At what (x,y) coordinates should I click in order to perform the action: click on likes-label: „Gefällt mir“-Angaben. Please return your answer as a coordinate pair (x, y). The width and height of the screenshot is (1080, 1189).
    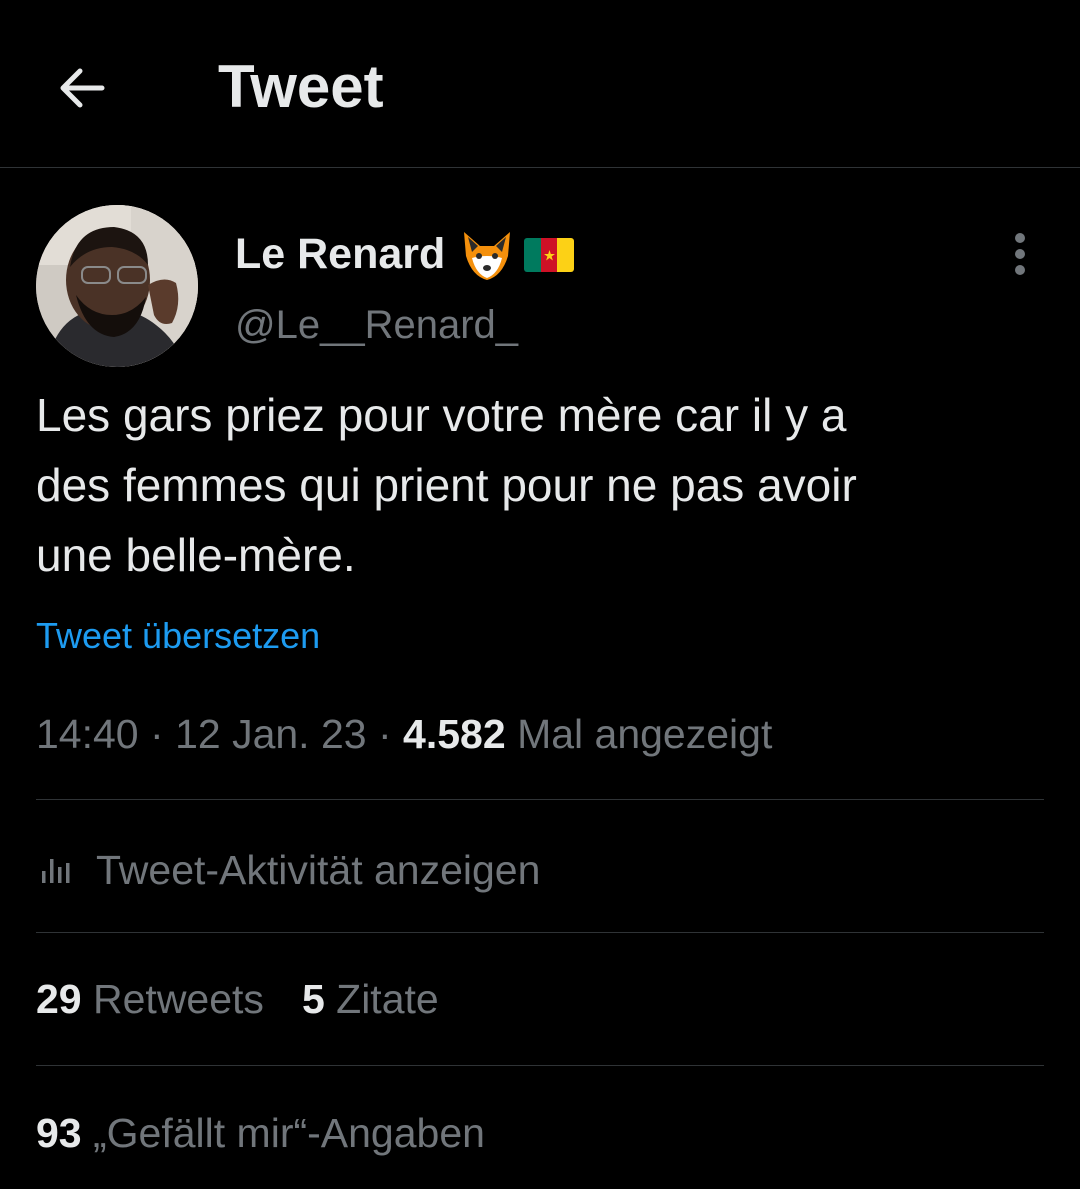
    Looking at the image, I should click on (289, 1133).